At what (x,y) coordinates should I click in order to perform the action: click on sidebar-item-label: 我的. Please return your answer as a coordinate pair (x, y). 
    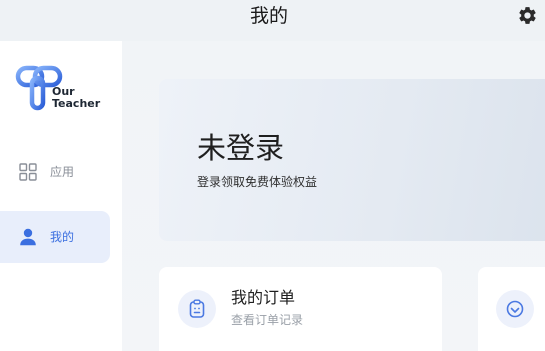
    Looking at the image, I should click on (62, 237).